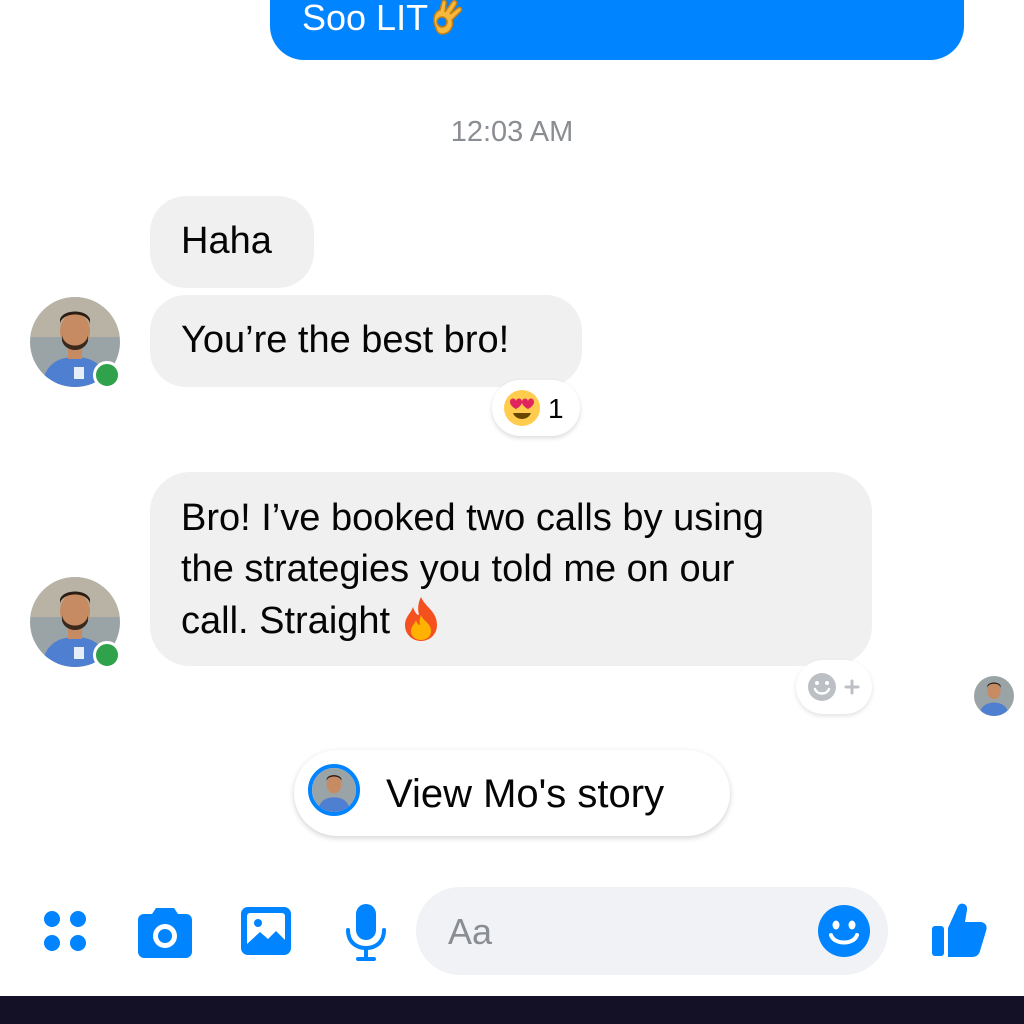 This screenshot has height=1024, width=1024. I want to click on story-avatar, so click(334, 790).